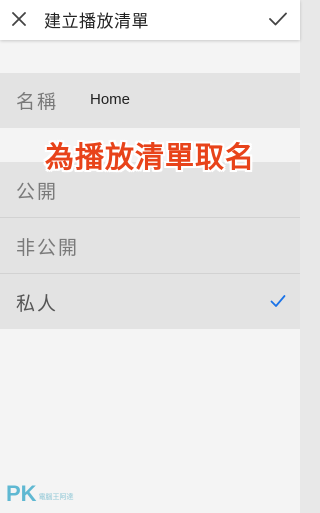  What do you see at coordinates (48, 248) in the screenshot?
I see `option-label: 非公開` at bounding box center [48, 248].